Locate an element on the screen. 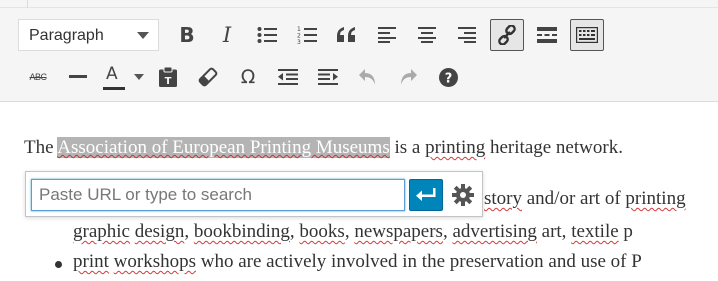 This screenshot has width=718, height=281. strikethrough-button: ABC is located at coordinates (38, 77).